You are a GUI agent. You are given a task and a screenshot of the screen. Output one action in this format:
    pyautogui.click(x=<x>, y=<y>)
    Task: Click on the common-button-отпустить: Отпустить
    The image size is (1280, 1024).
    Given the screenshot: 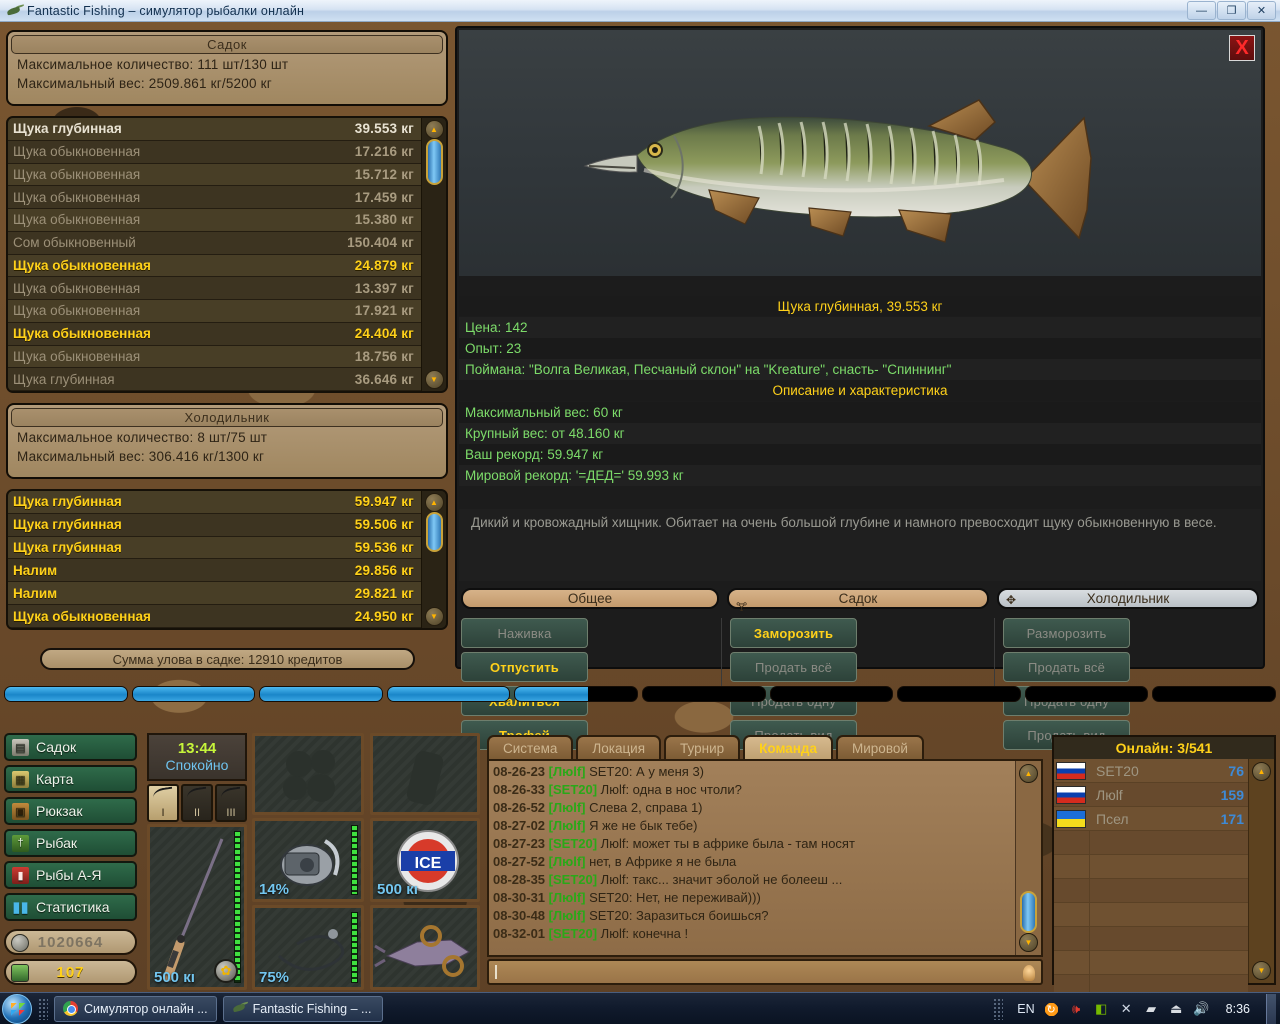 What is the action you would take?
    pyautogui.click(x=524, y=667)
    